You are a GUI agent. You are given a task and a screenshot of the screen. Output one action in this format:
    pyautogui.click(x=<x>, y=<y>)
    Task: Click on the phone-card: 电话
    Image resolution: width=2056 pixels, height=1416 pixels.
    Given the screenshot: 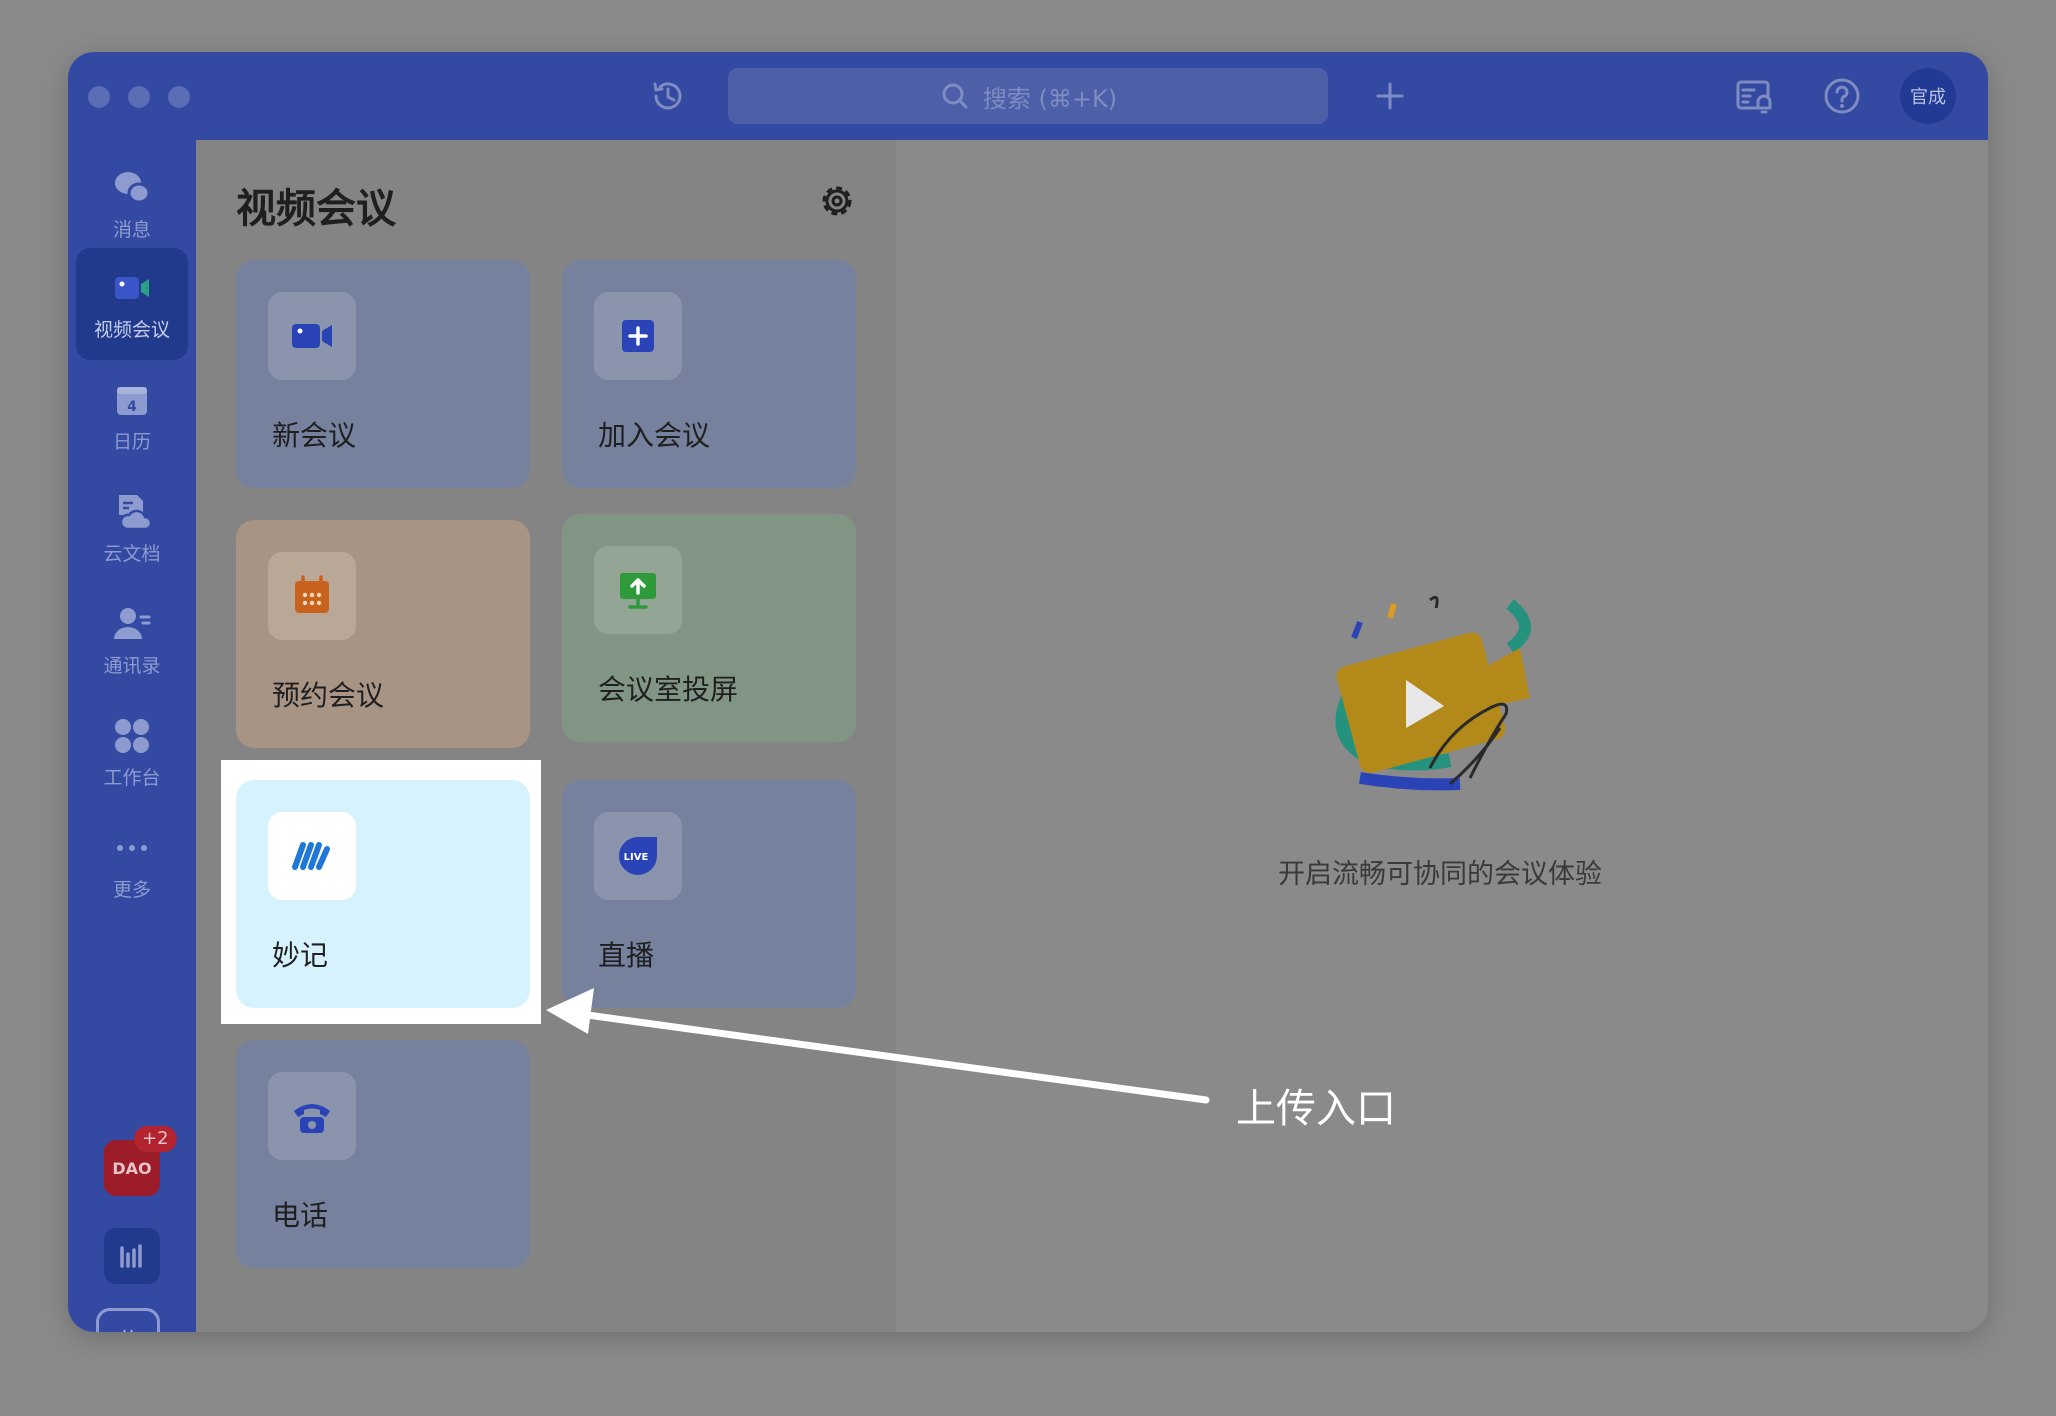 What is the action you would take?
    pyautogui.click(x=383, y=1154)
    